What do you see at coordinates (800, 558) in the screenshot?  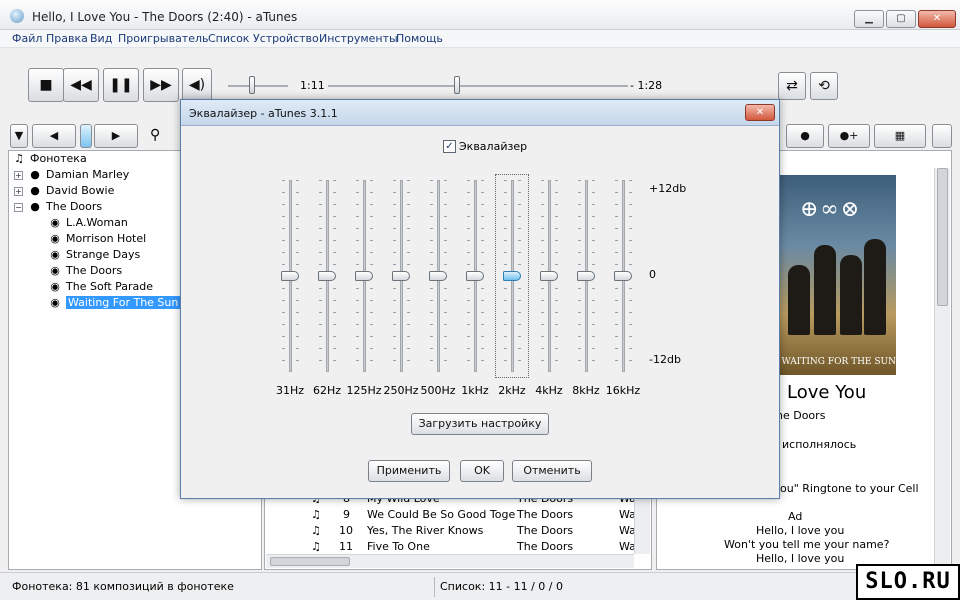 I see `lyrics-line: Hello, I love you` at bounding box center [800, 558].